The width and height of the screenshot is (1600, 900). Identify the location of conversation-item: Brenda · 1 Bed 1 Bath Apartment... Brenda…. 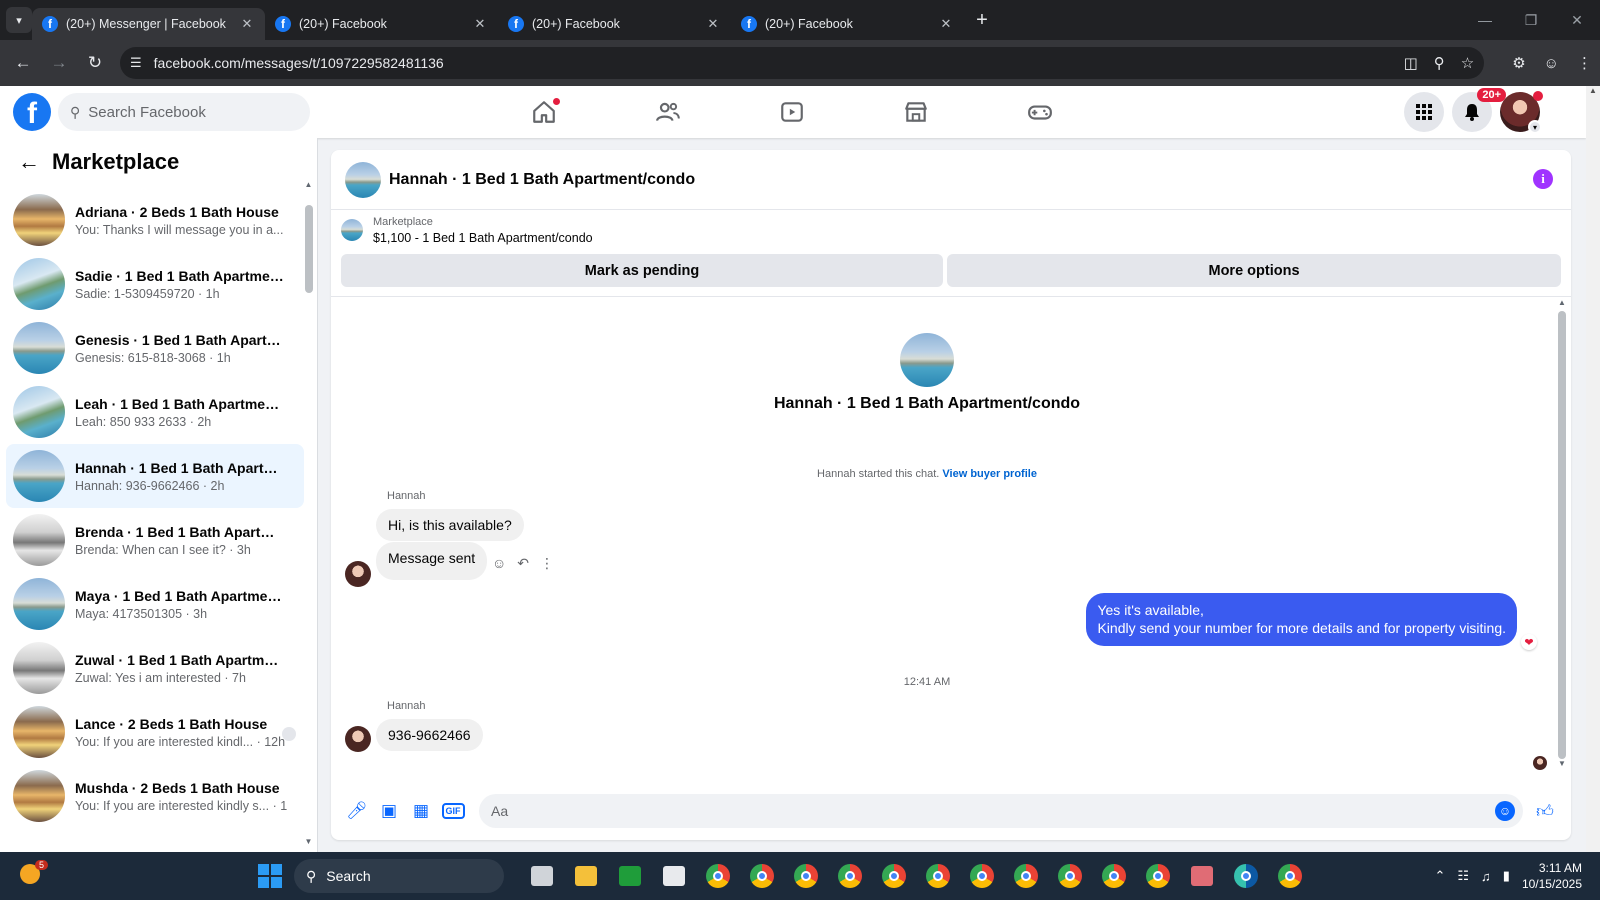
(155, 540).